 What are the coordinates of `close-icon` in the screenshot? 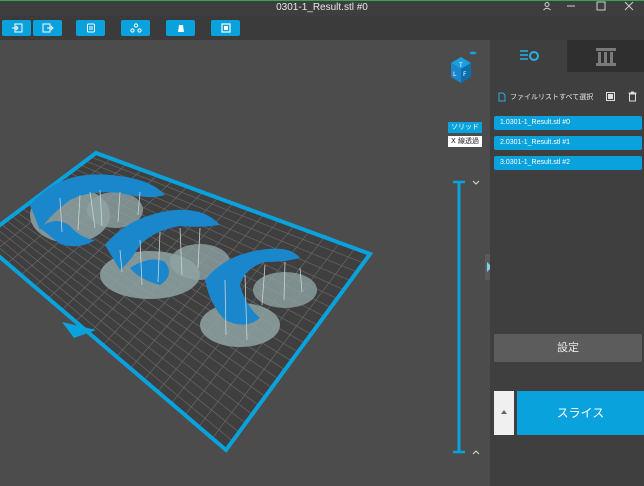 It's located at (629, 8).